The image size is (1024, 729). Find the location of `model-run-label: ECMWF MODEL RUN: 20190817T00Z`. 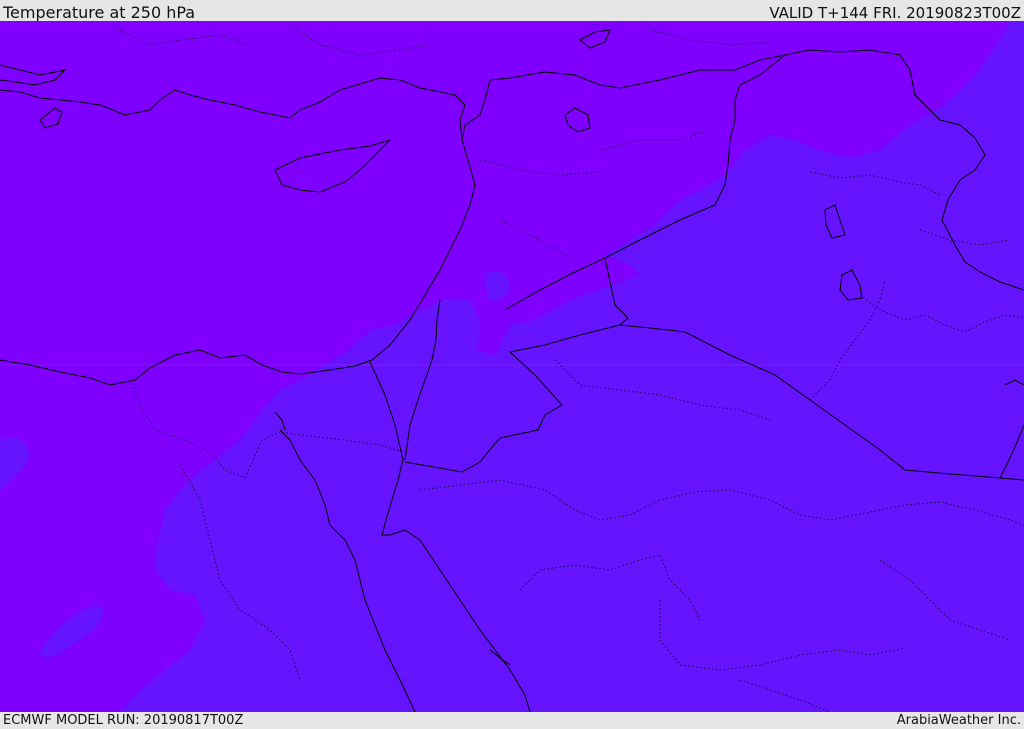

model-run-label: ECMWF MODEL RUN: 20190817T00Z is located at coordinates (123, 720).